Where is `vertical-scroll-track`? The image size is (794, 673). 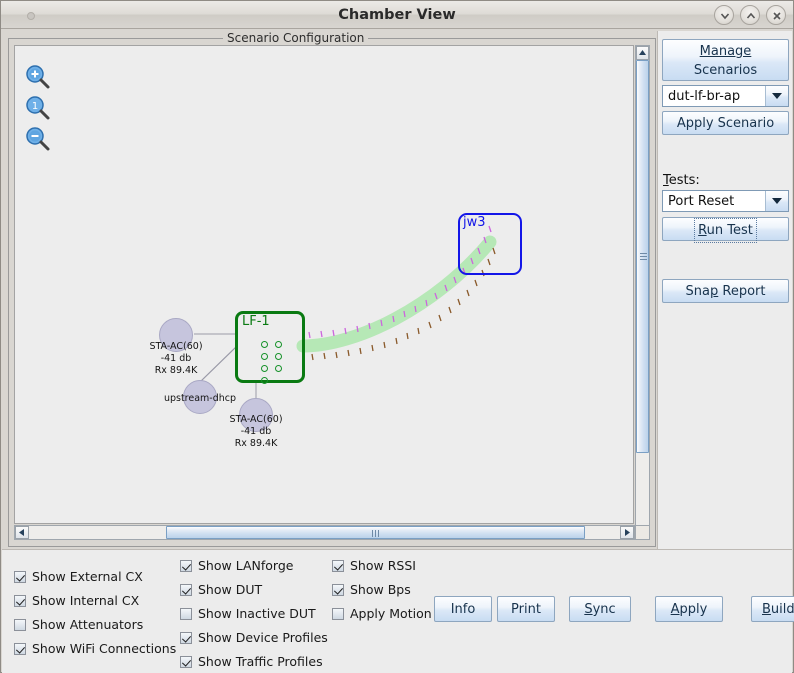 vertical-scroll-track is located at coordinates (642, 293).